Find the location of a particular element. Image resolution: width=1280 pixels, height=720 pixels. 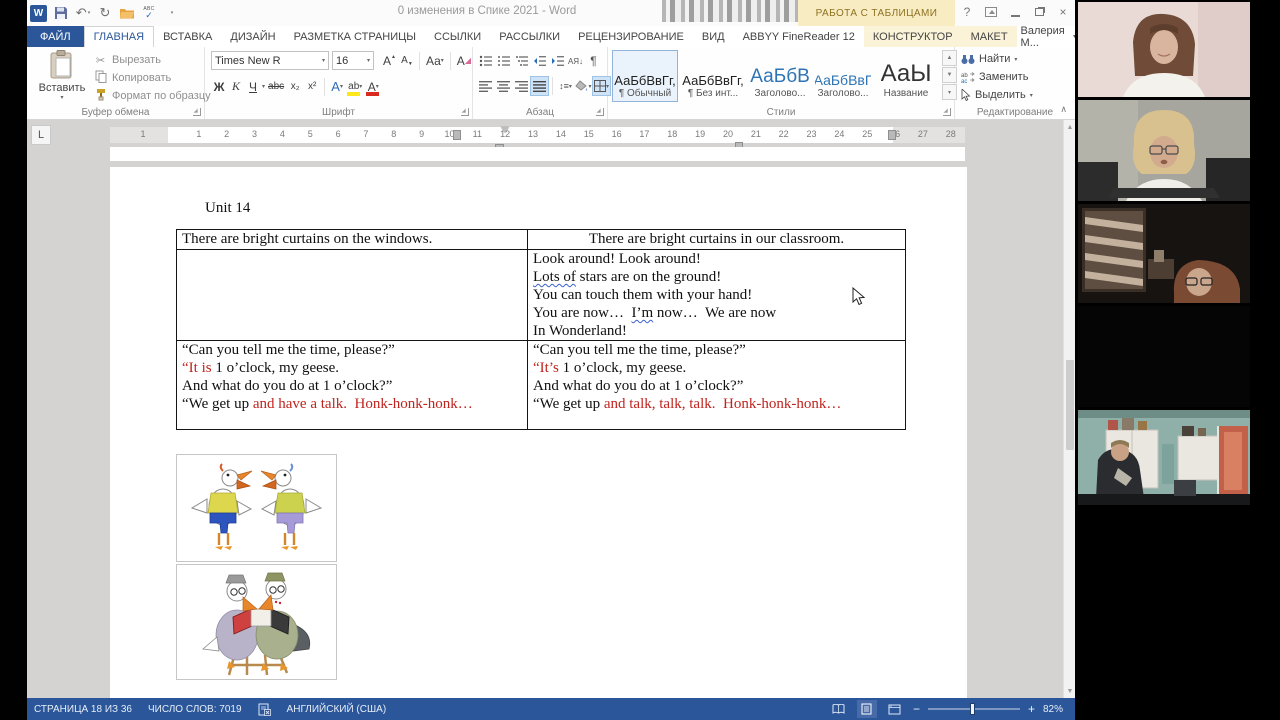

style-title: АаЫ Название is located at coordinates (906, 76).